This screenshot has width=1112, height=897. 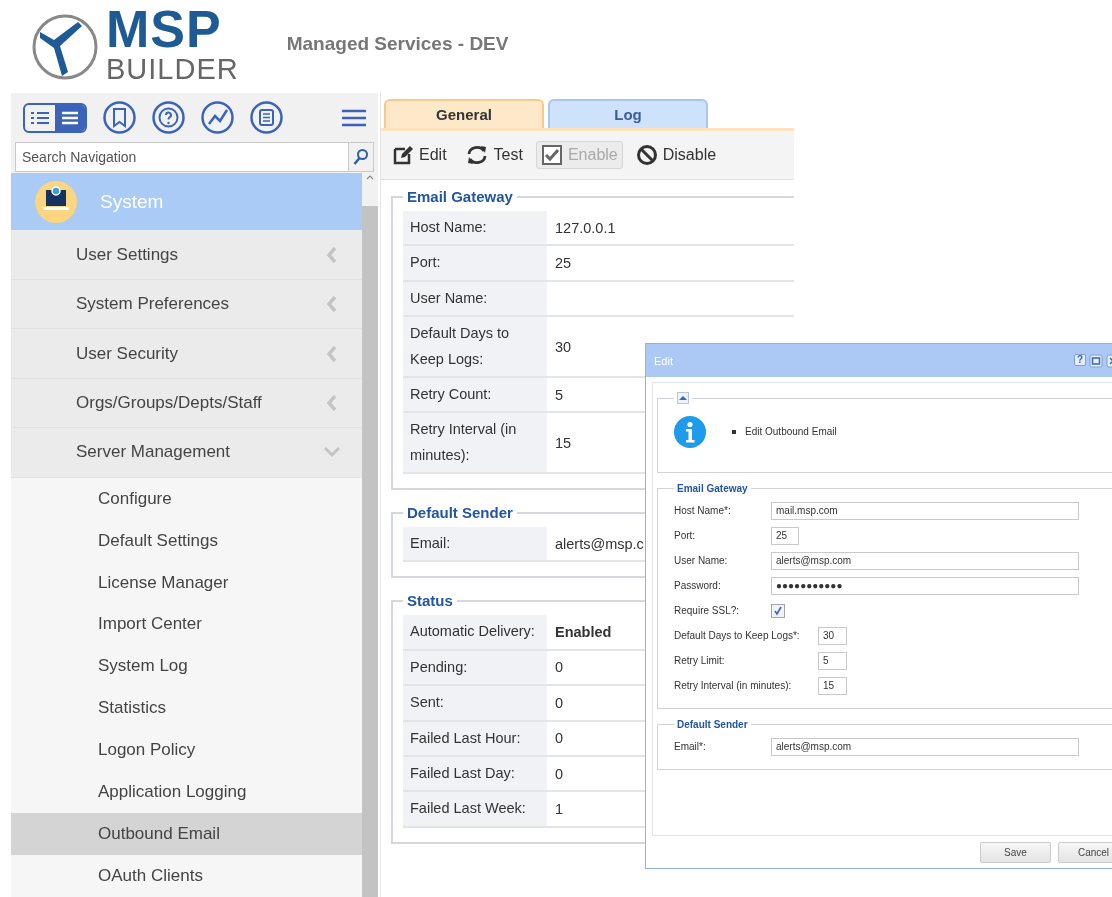 I want to click on nav-subitem: Configure, so click(x=186, y=498).